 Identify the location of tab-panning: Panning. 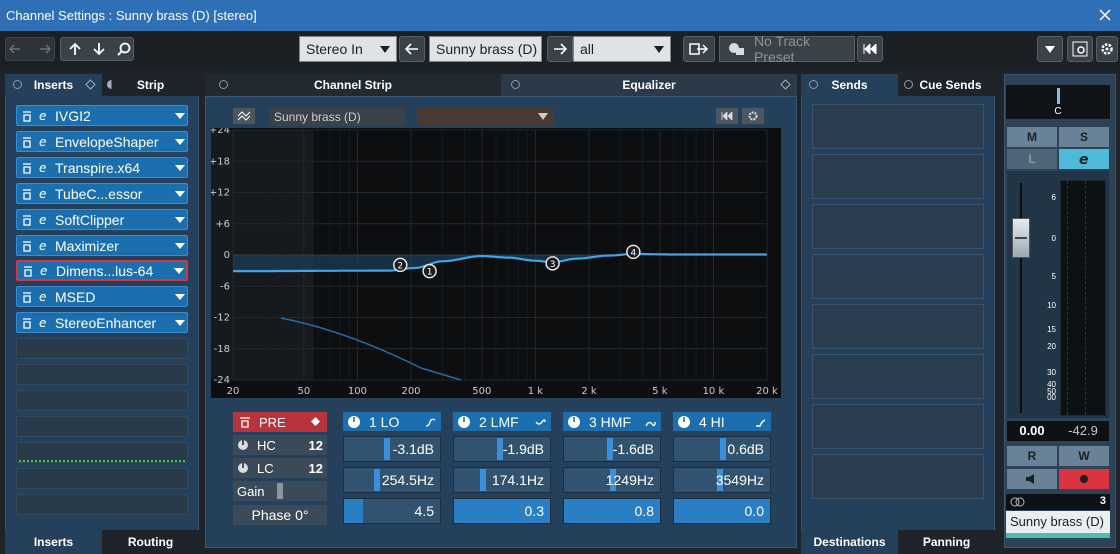
(946, 542).